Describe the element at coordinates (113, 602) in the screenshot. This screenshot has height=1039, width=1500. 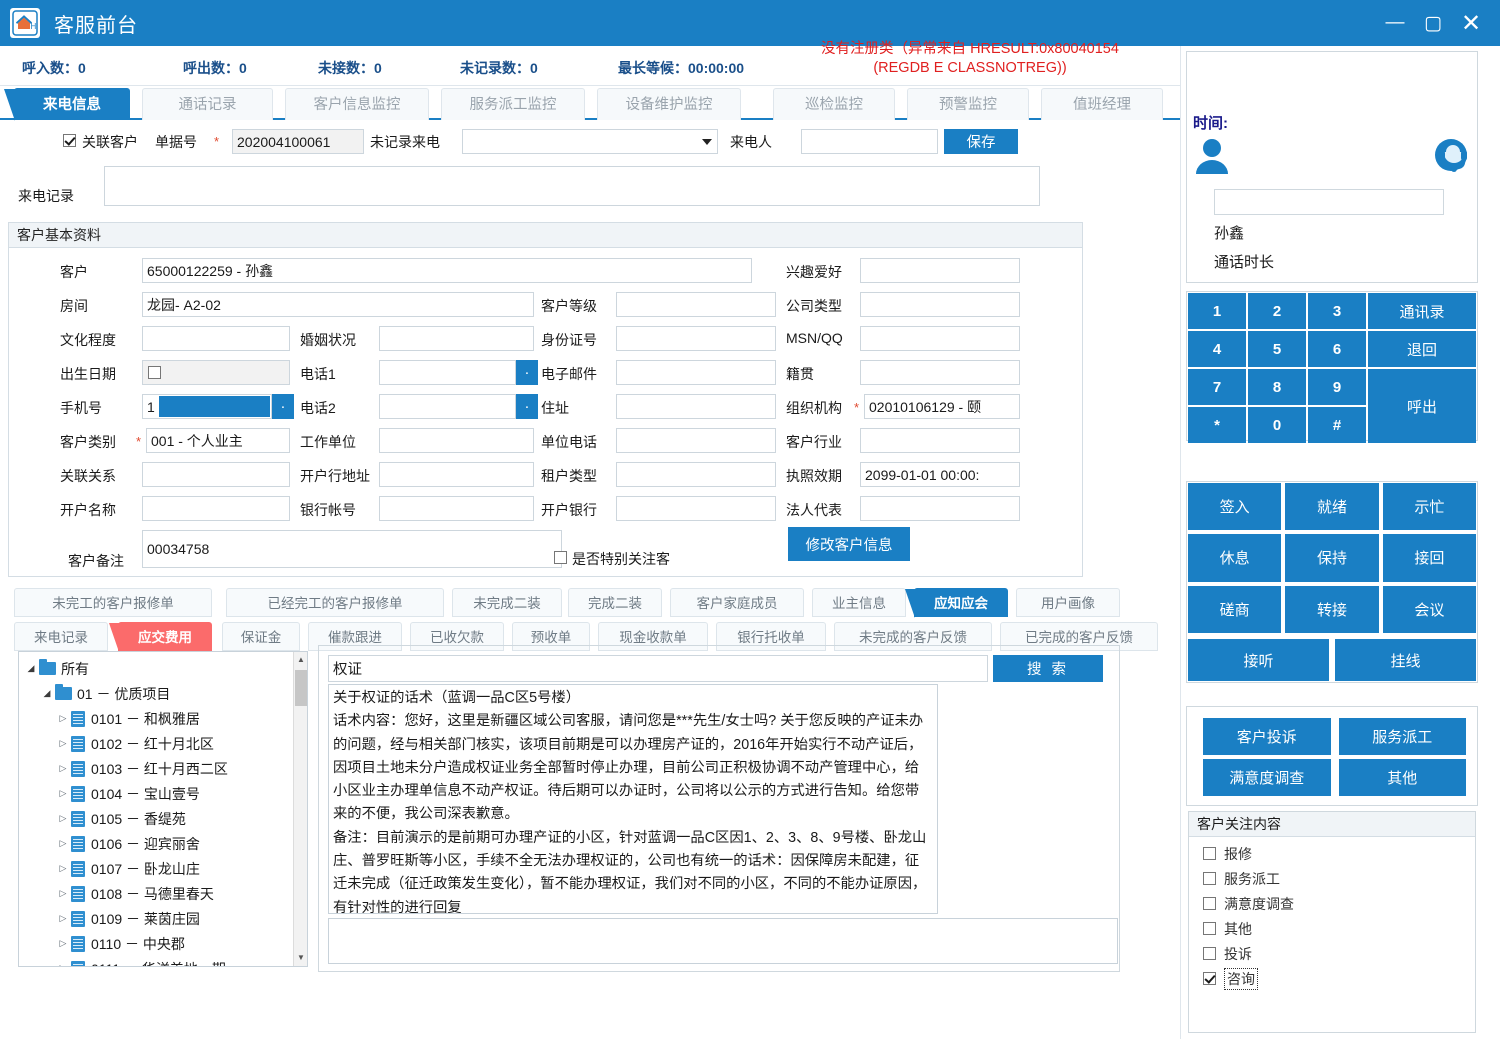
I see `sub-tab-r1-0: 未完工的客户报修单` at that location.